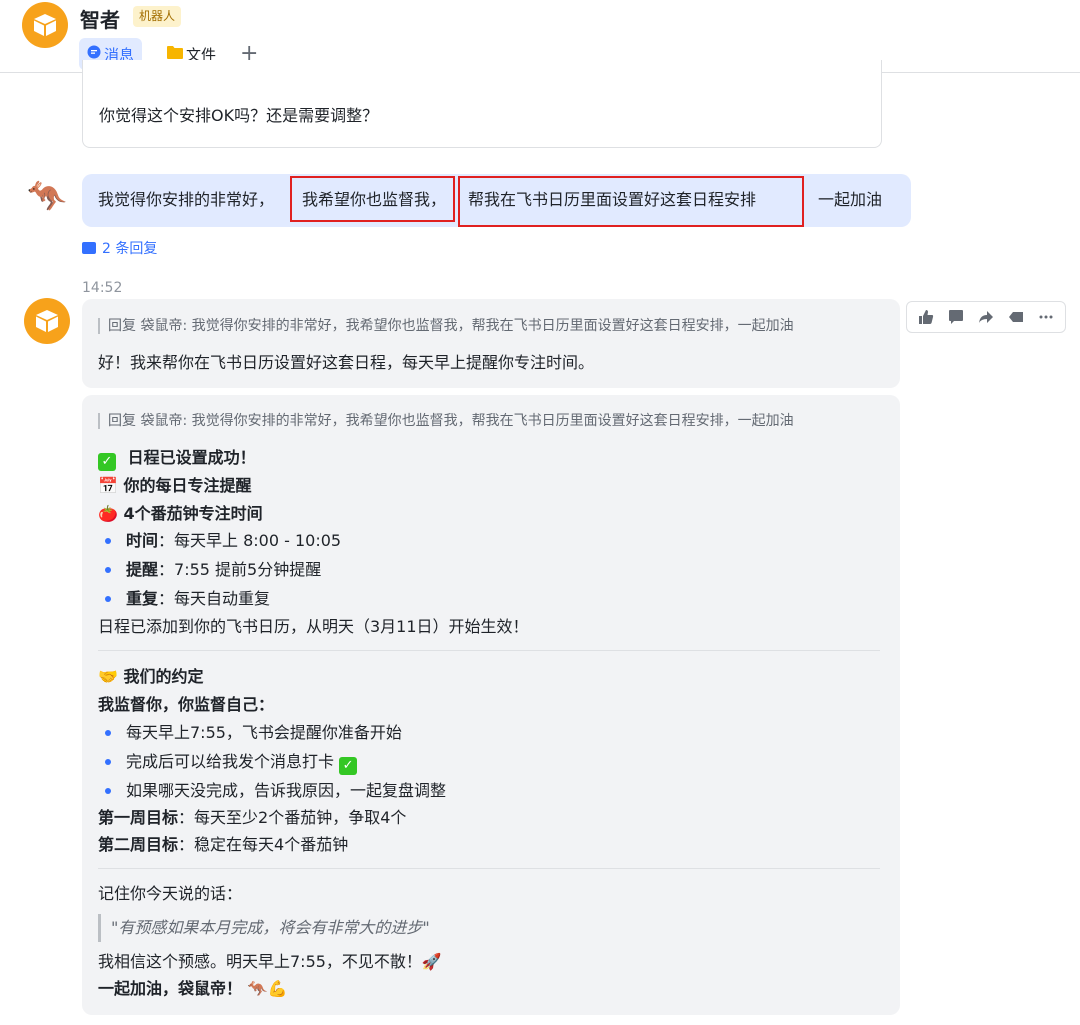 The image size is (1080, 1025). What do you see at coordinates (191, 457) in the screenshot?
I see `success-text: 日程已设置成功！` at bounding box center [191, 457].